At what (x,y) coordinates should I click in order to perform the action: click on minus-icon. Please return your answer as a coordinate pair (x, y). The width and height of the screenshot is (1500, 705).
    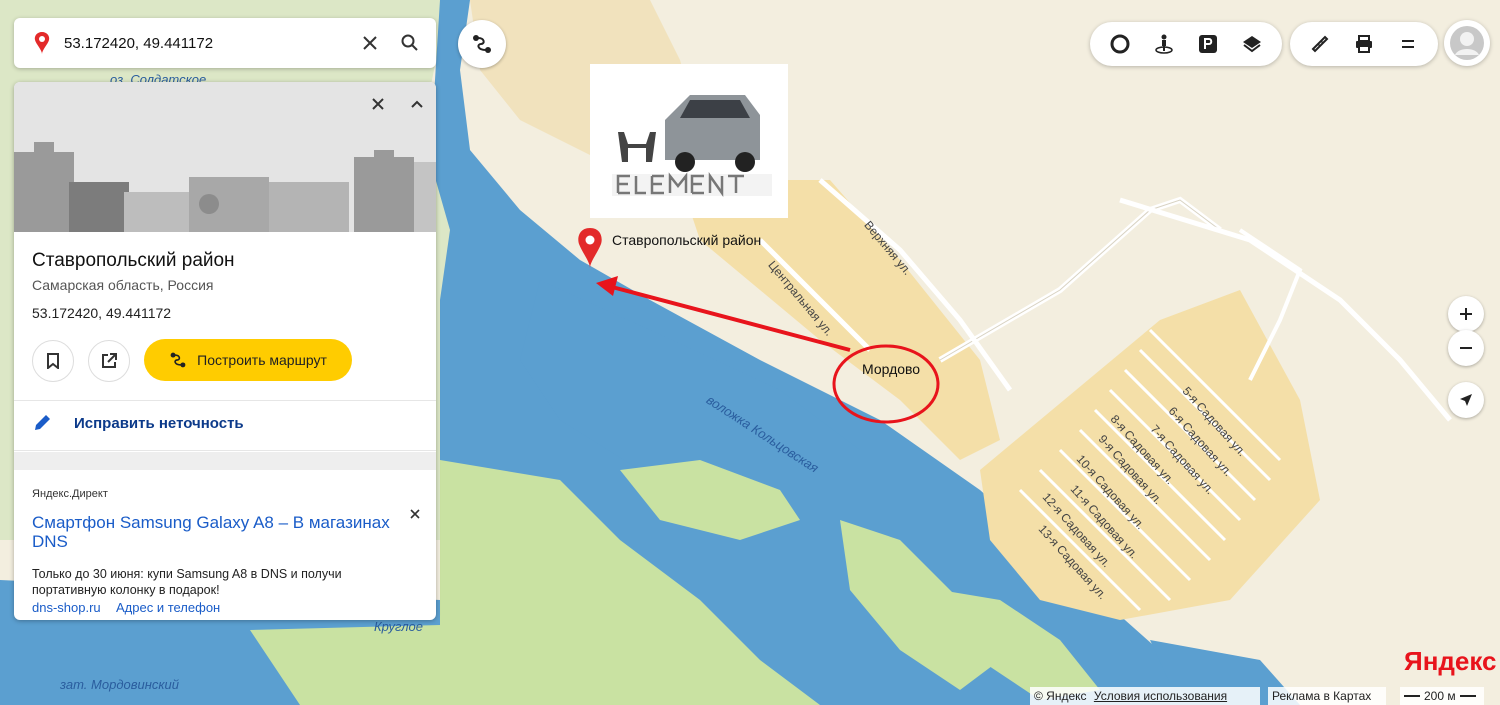
    Looking at the image, I should click on (1466, 348).